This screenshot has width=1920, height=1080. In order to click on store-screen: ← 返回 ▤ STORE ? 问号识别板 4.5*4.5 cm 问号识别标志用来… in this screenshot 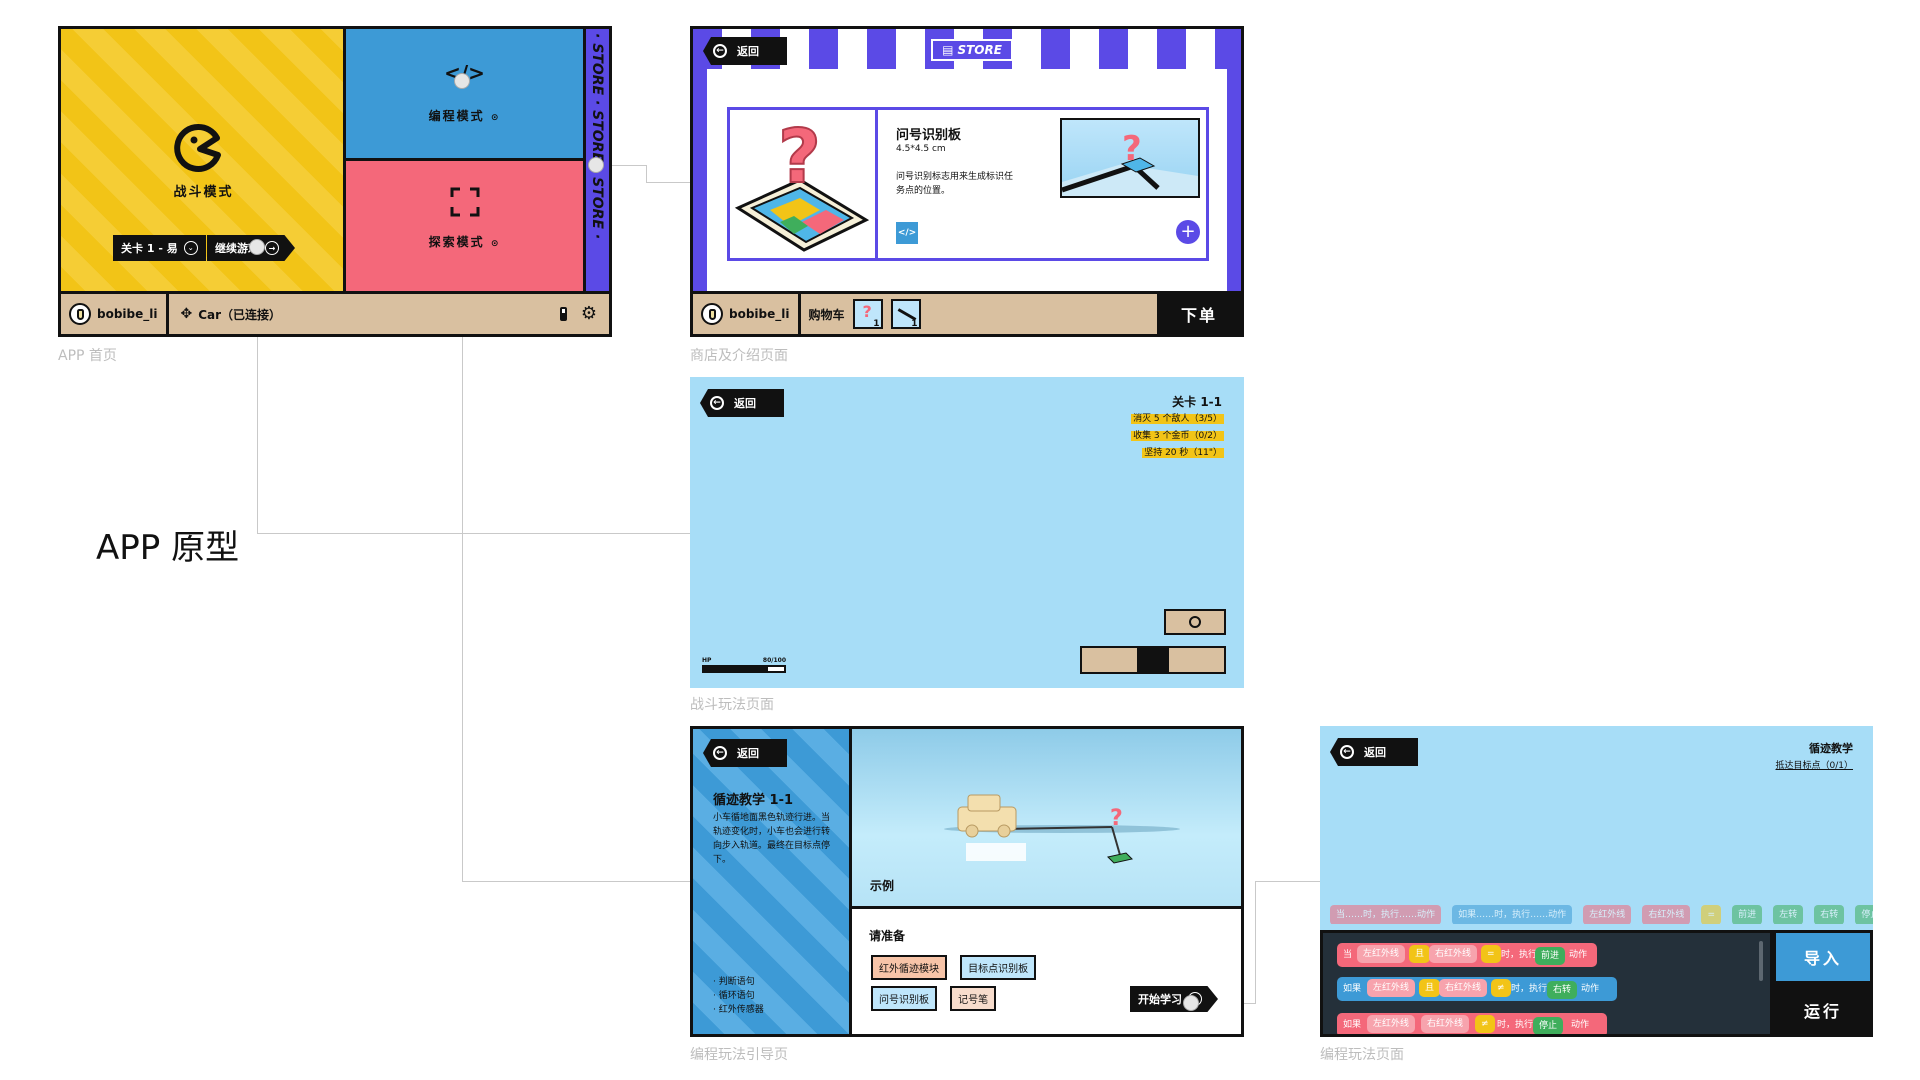, I will do `click(967, 181)`.